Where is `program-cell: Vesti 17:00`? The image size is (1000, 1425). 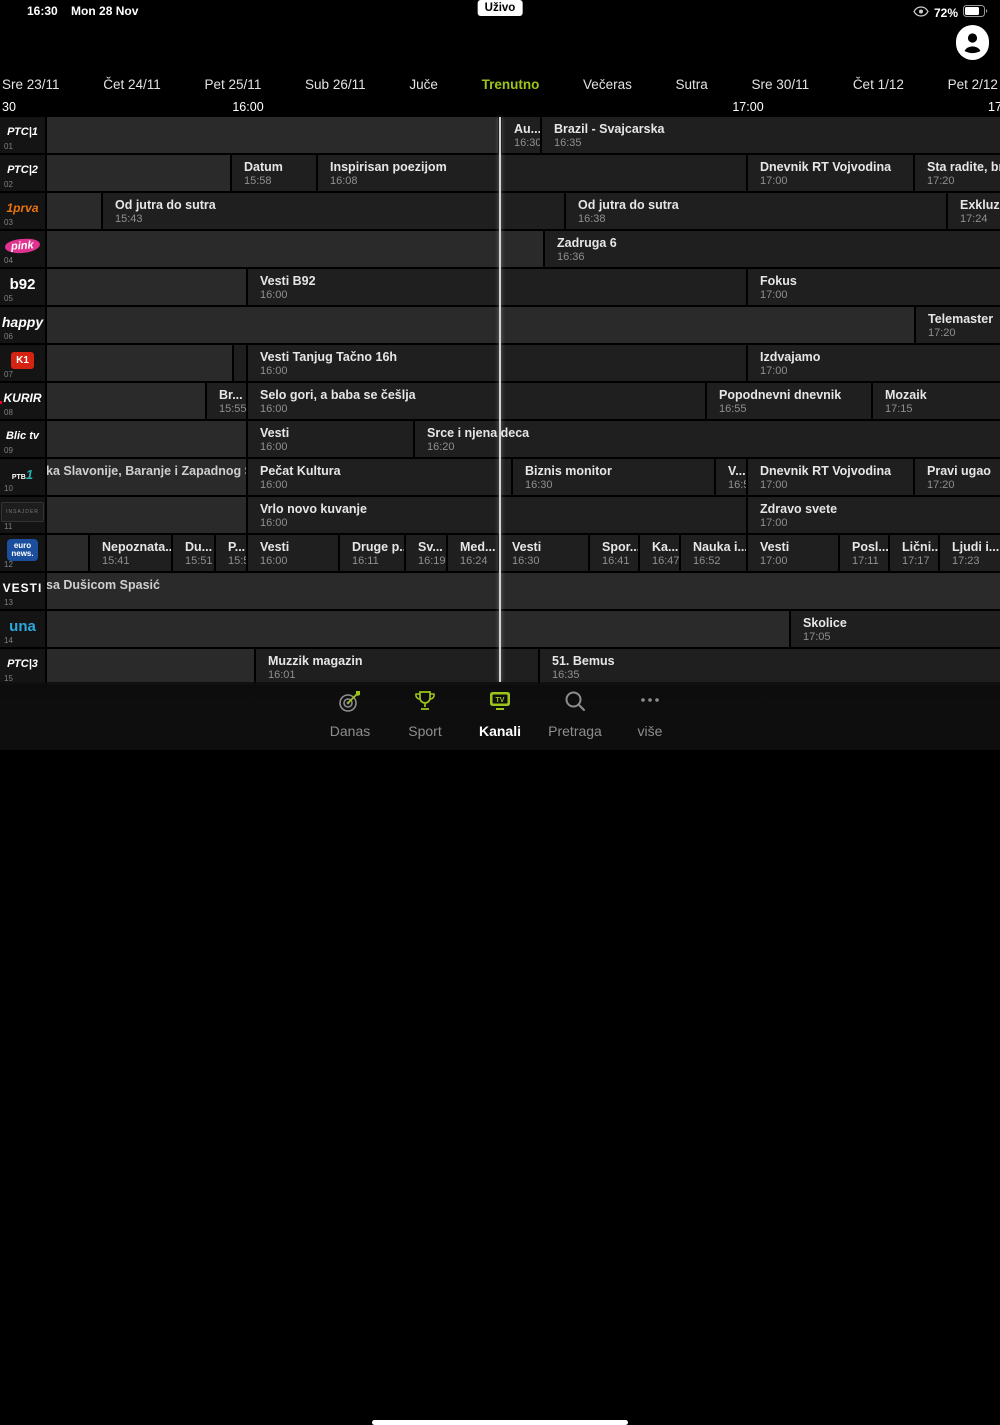
program-cell: Vesti 17:00 is located at coordinates (793, 553).